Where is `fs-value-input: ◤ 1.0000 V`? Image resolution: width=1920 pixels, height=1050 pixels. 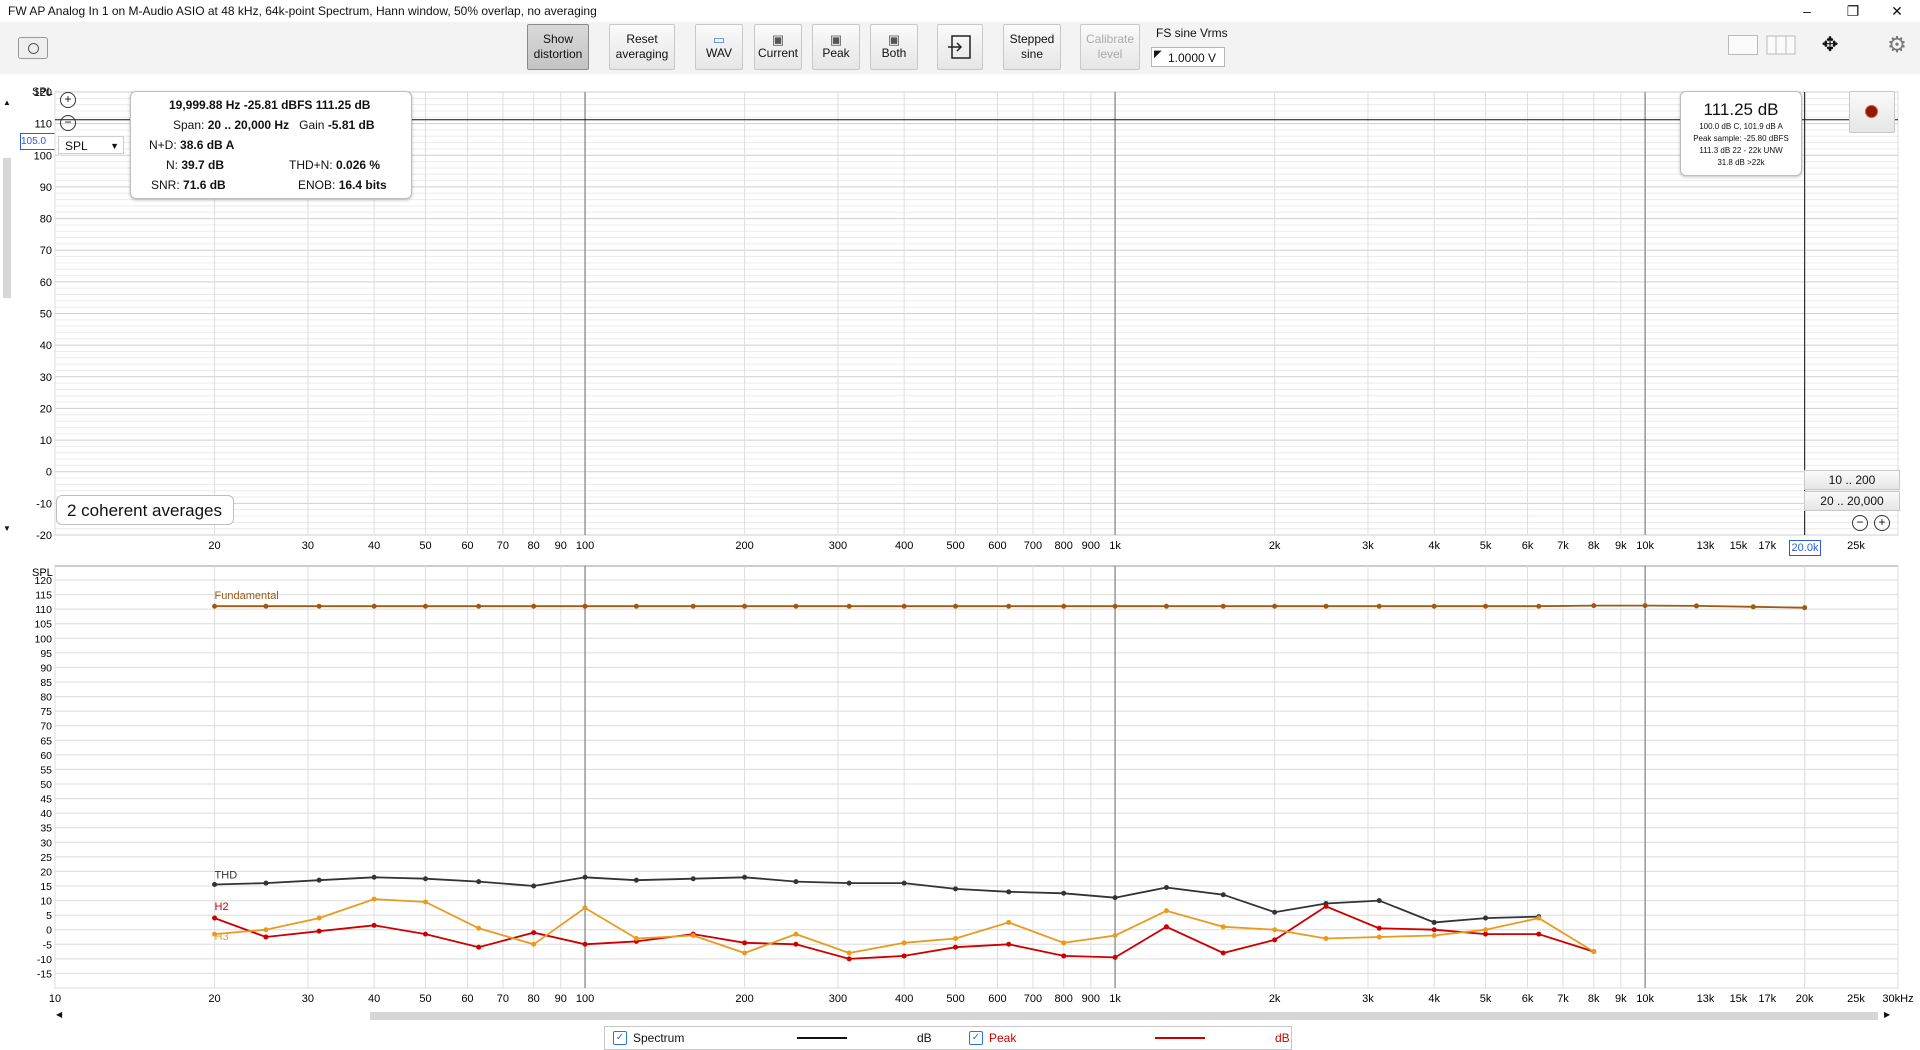
fs-value-input: ◤ 1.0000 V is located at coordinates (1188, 57).